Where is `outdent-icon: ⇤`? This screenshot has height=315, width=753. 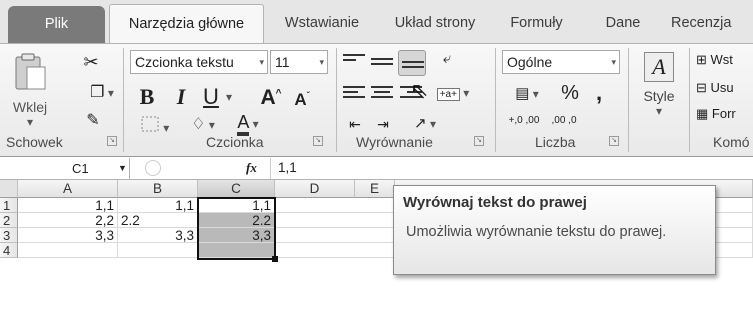 outdent-icon: ⇤ is located at coordinates (355, 124).